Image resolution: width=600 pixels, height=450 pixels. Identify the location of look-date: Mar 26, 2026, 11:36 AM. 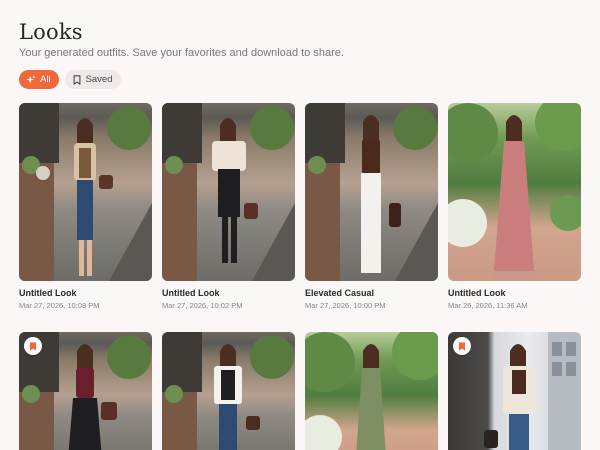
(488, 305).